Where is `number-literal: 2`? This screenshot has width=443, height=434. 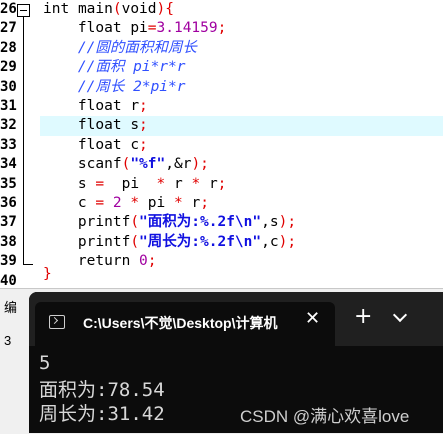
number-literal: 2 is located at coordinates (117, 203).